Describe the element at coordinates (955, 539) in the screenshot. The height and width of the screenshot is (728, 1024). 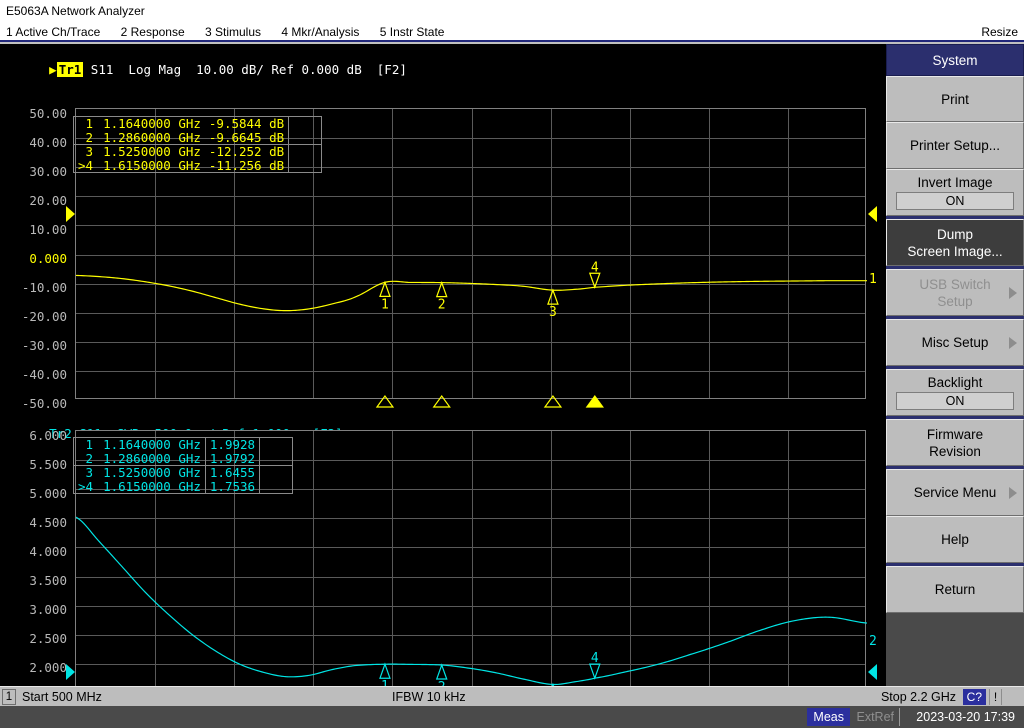
I see `softkey-help: Help` at that location.